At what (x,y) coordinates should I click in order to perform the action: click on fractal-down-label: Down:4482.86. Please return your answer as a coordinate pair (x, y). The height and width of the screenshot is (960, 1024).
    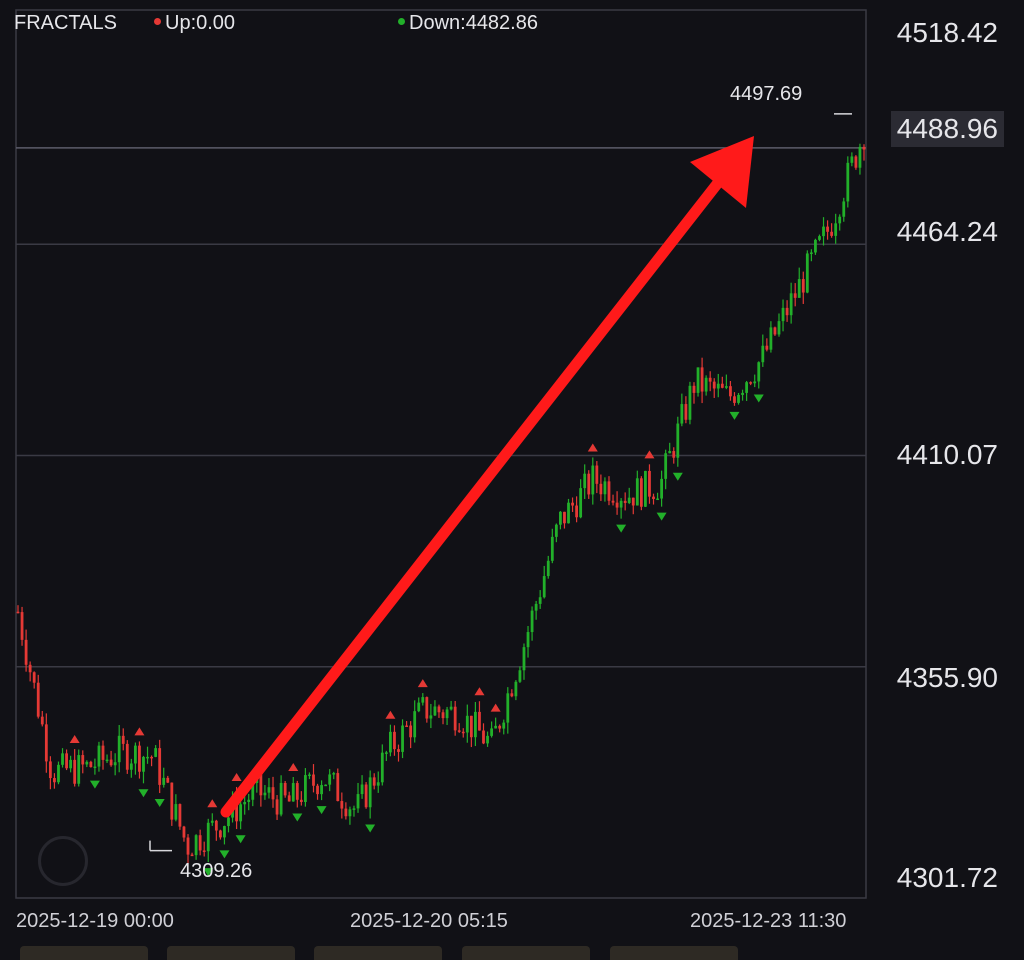
    Looking at the image, I should click on (473, 23).